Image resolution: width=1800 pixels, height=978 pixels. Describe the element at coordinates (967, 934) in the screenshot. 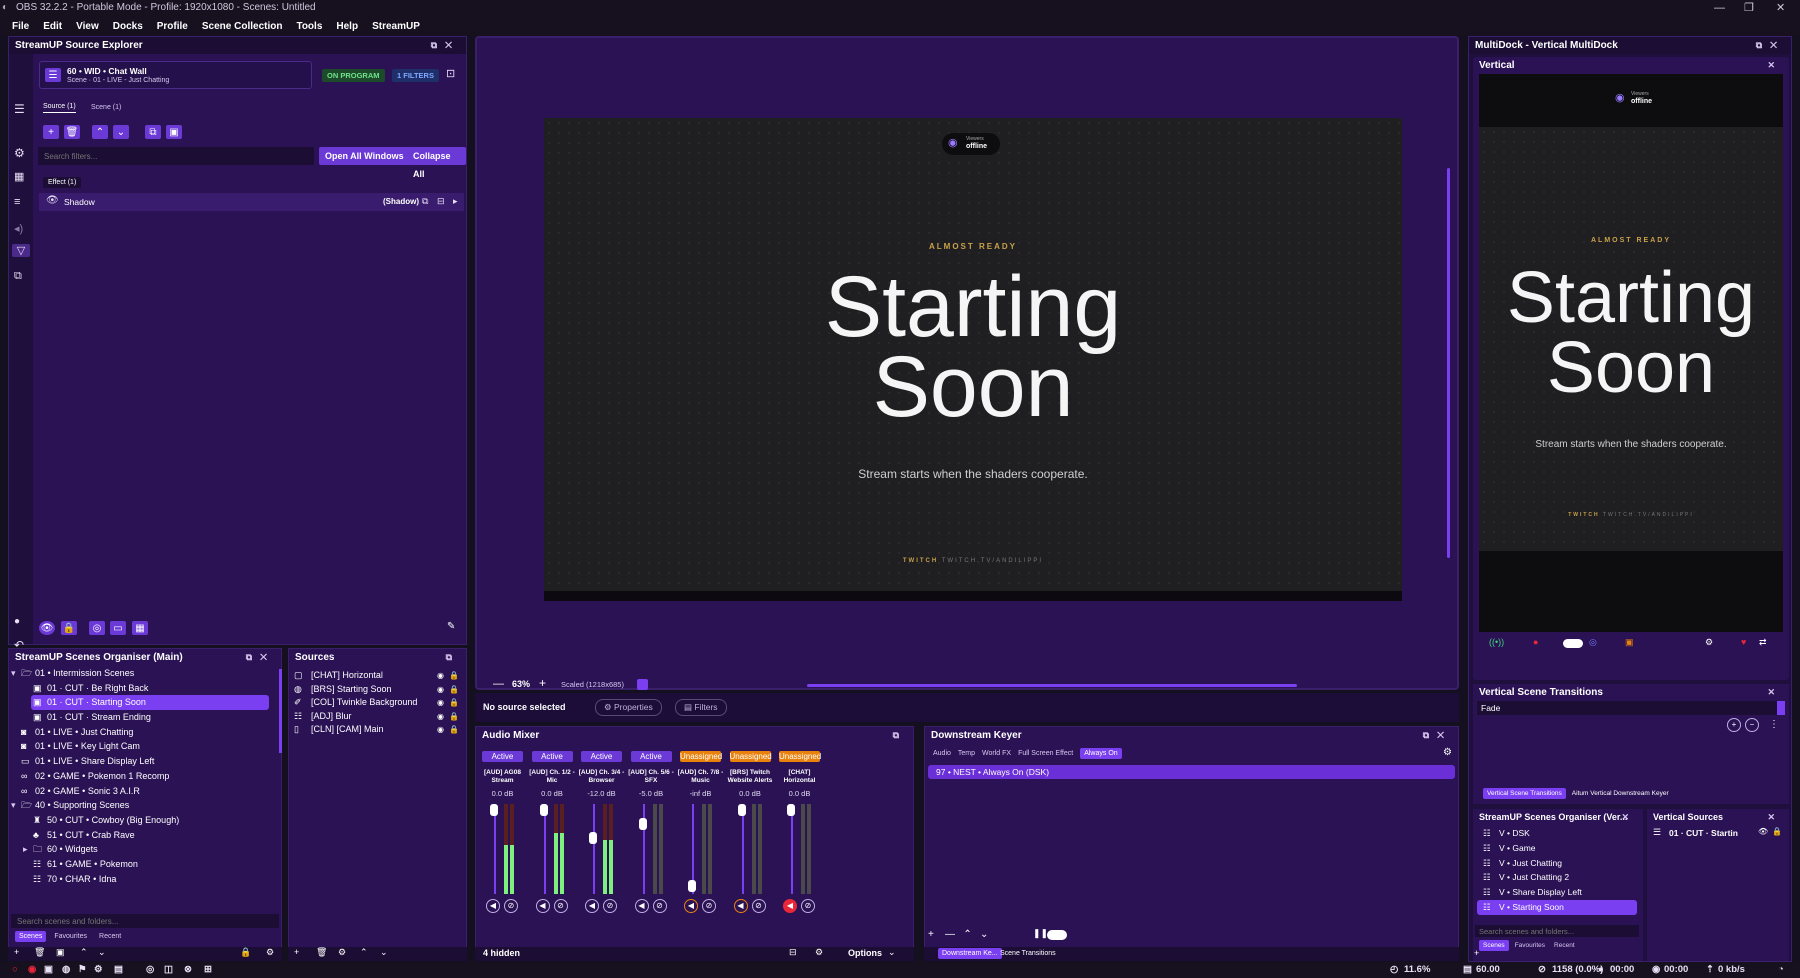

I see `move-up-icon: ⌃` at that location.